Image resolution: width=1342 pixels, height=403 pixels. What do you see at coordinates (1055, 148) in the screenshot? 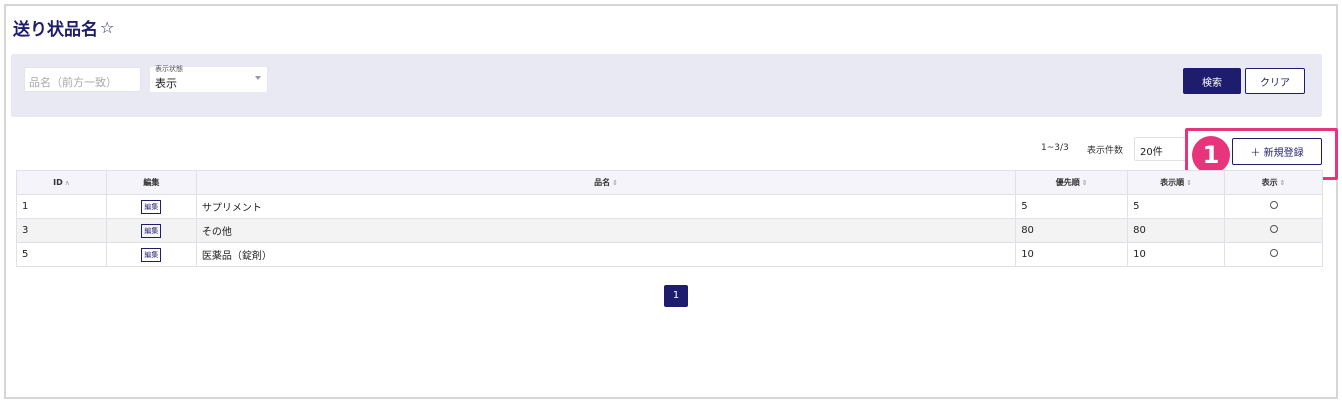
I see `result-range: 1~3/3` at bounding box center [1055, 148].